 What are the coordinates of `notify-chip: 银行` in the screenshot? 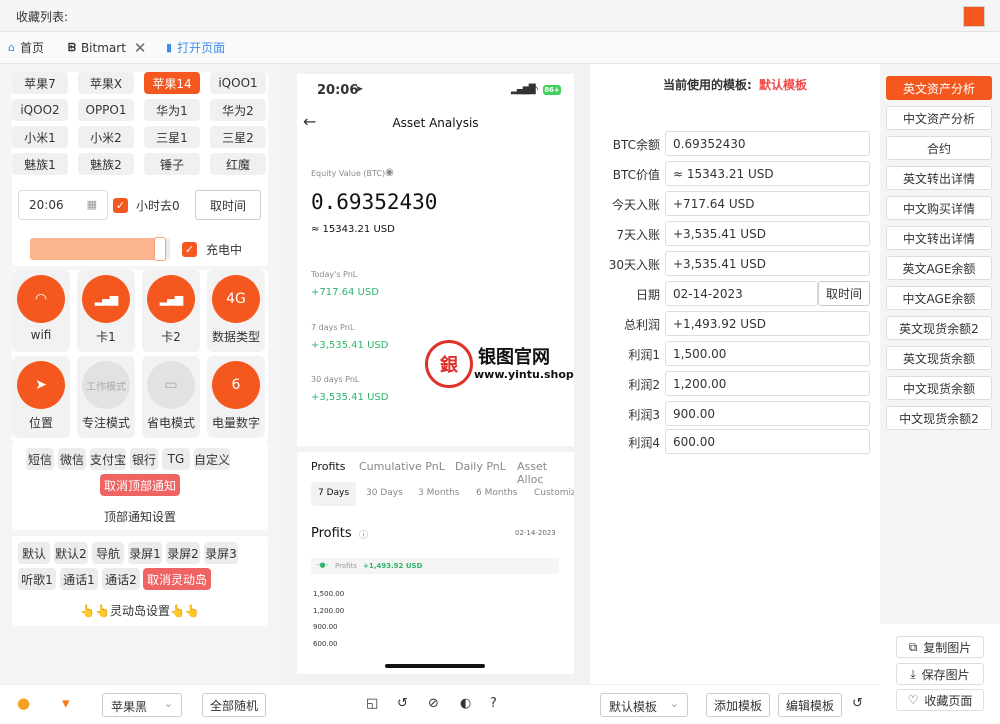 It's located at (144, 459).